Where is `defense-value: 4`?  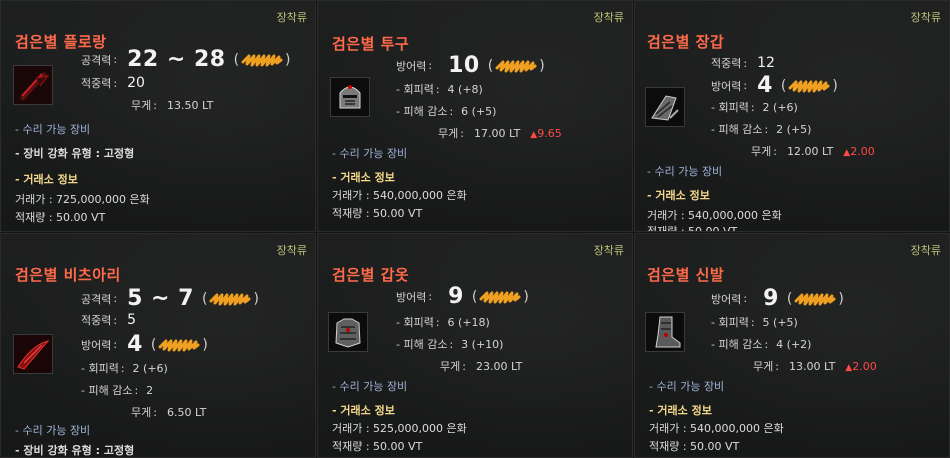
defense-value: 4 is located at coordinates (135, 344).